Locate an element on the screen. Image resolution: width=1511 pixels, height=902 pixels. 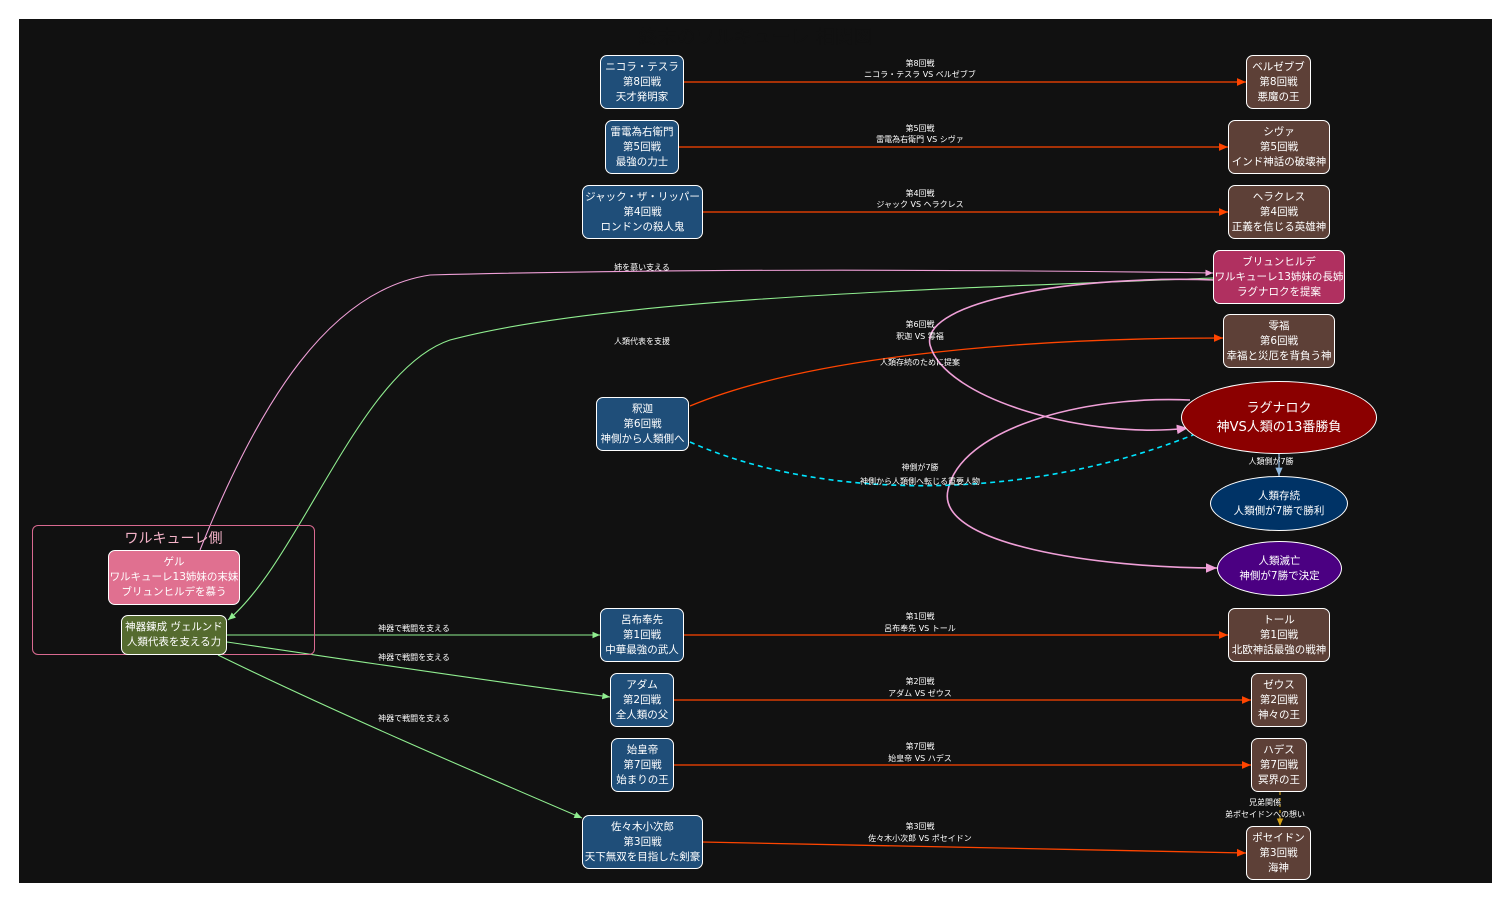
node-buddha: 釈迦 第6回戦 神側から人類側へ is located at coordinates (642, 424).